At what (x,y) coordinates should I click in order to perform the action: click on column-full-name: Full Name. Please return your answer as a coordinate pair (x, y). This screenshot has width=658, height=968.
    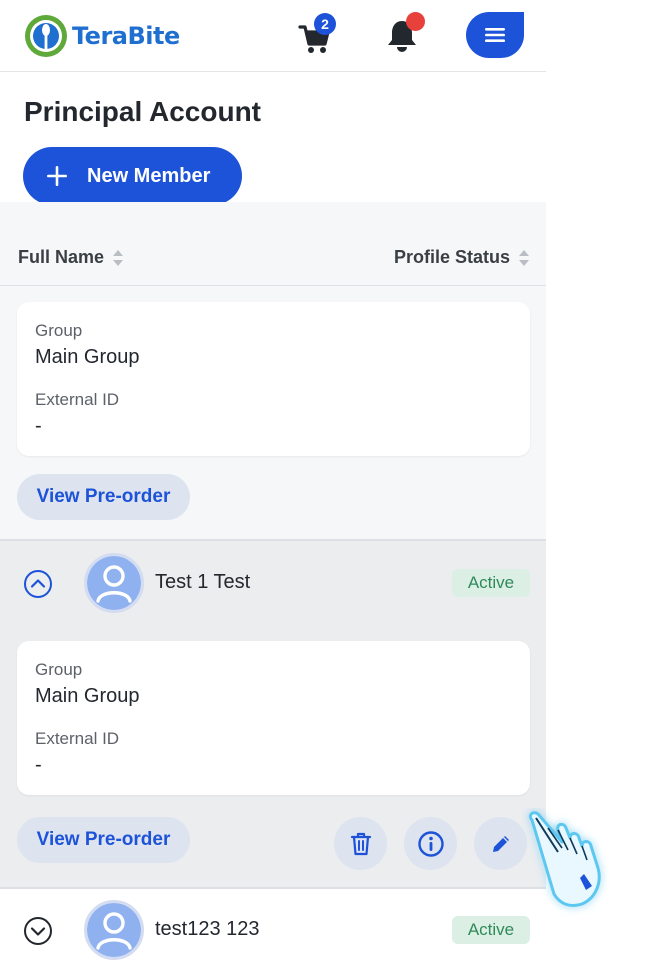
    Looking at the image, I should click on (71, 257).